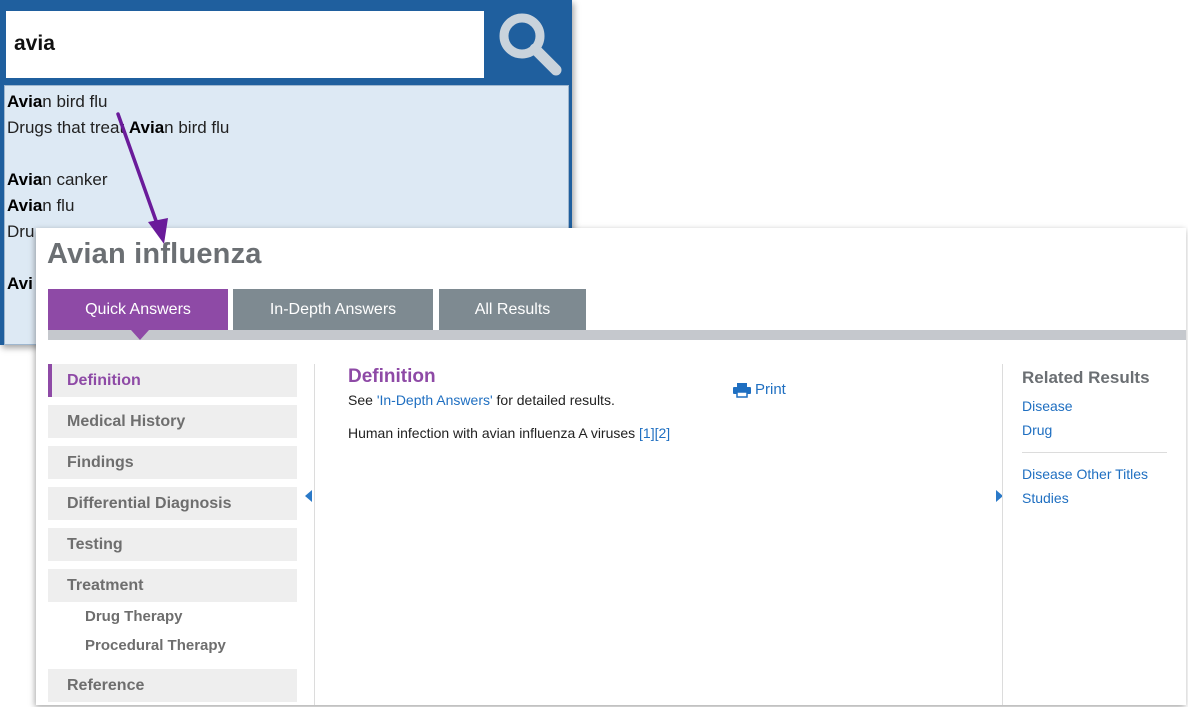 The image size is (1188, 707). Describe the element at coordinates (172, 503) in the screenshot. I see `nav-item-differential-diagnosis: Differential Diagnosis` at that location.